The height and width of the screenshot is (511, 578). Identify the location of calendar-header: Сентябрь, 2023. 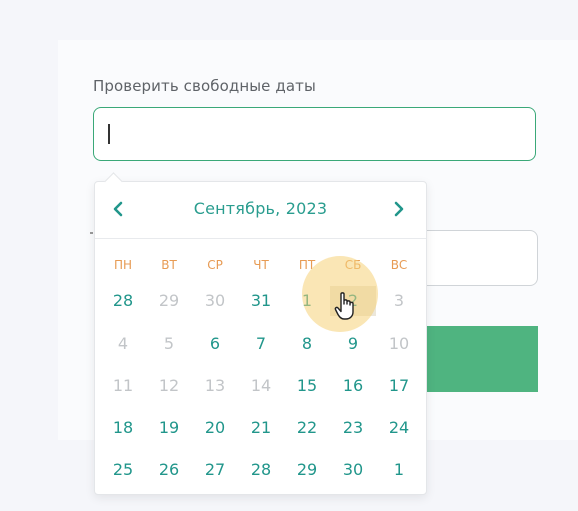
(260, 210).